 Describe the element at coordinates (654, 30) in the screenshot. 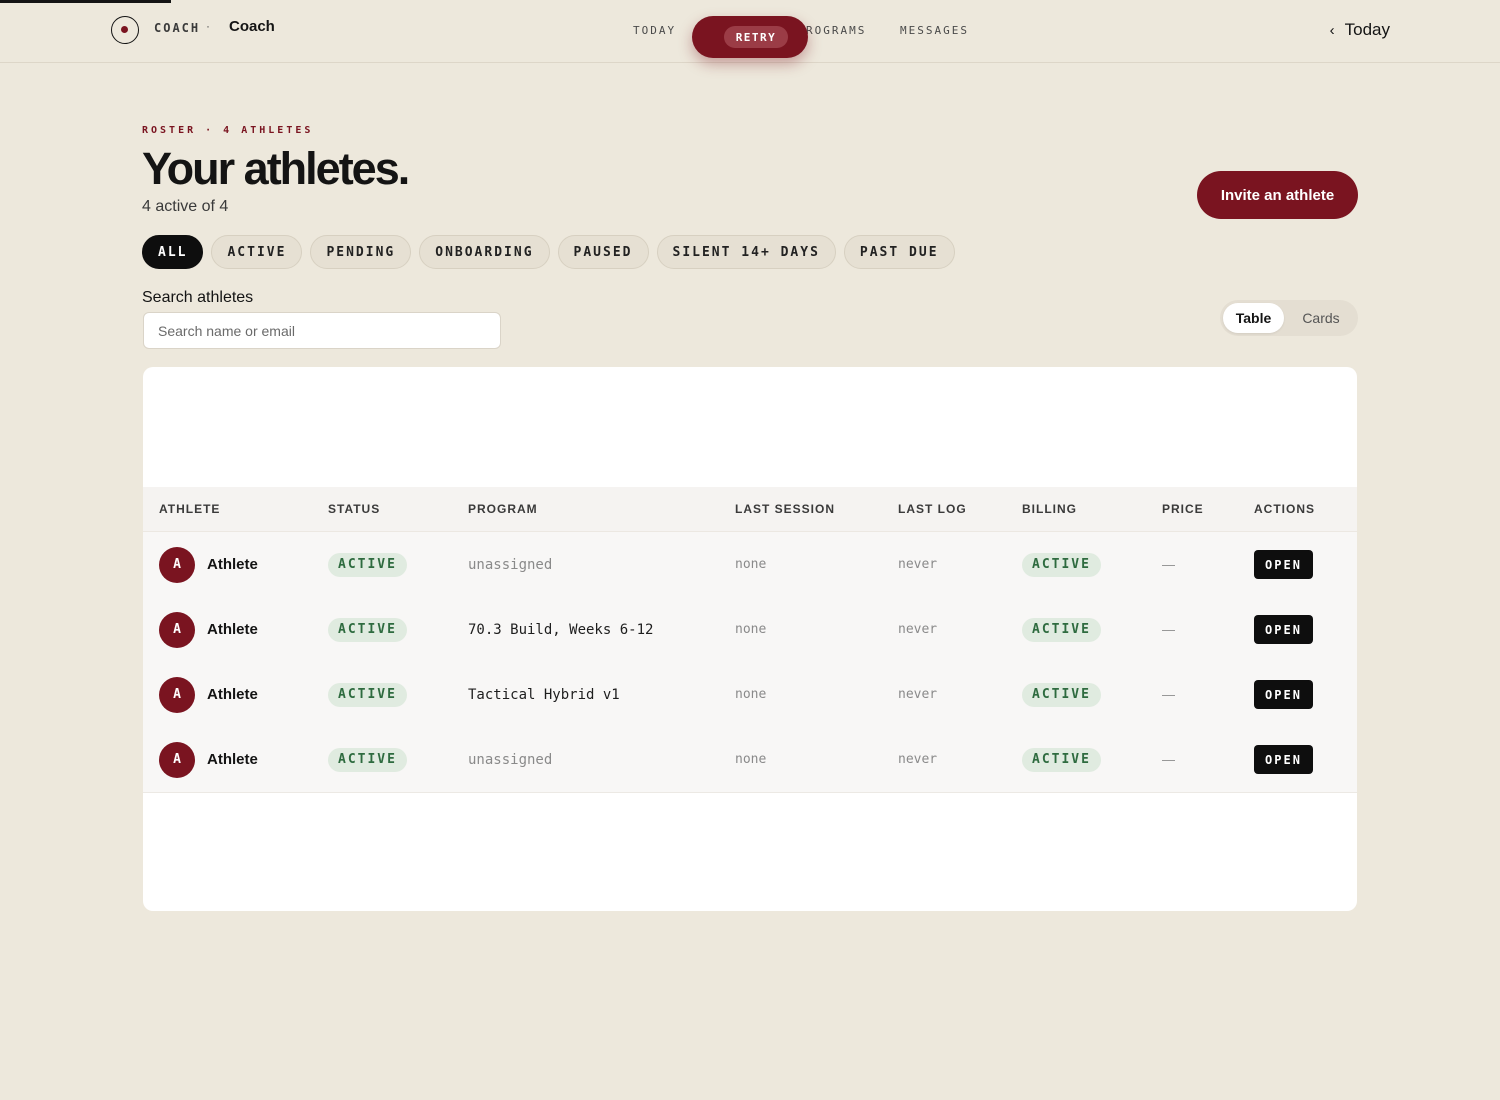

I see `nav-today: TODAY` at that location.